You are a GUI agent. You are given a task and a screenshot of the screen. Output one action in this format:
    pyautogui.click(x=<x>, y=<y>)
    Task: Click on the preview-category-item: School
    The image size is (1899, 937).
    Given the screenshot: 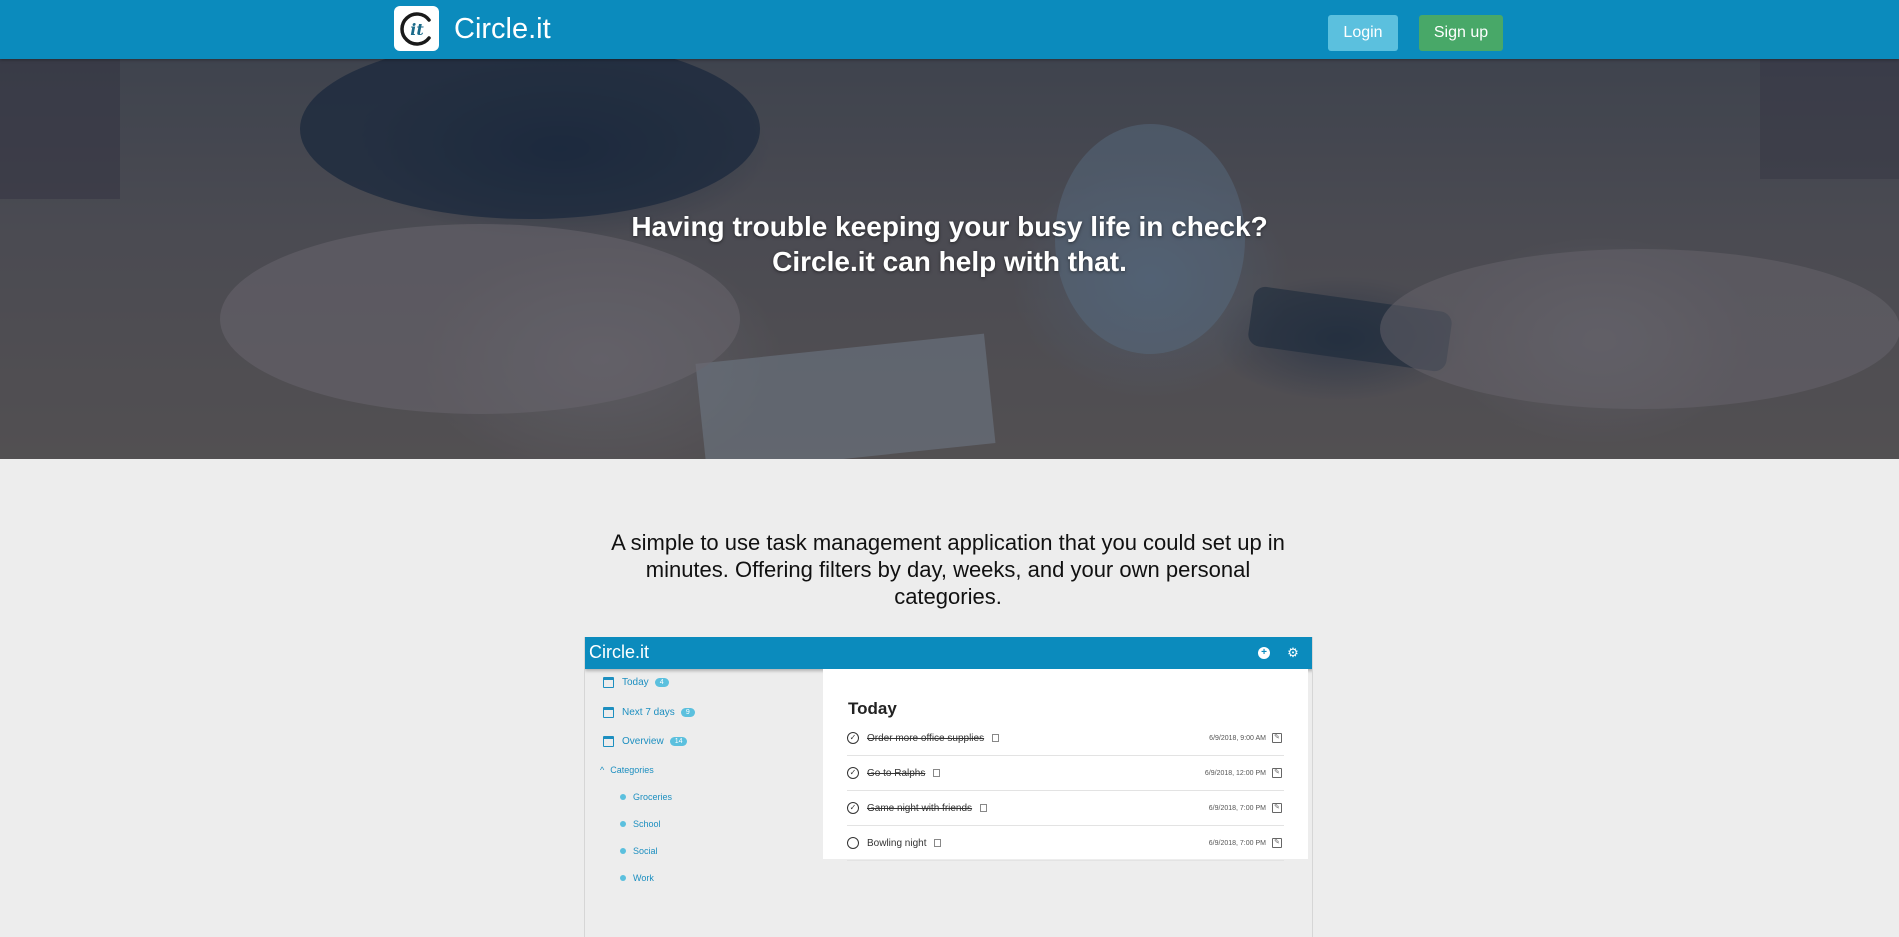 What is the action you would take?
    pyautogui.click(x=640, y=824)
    